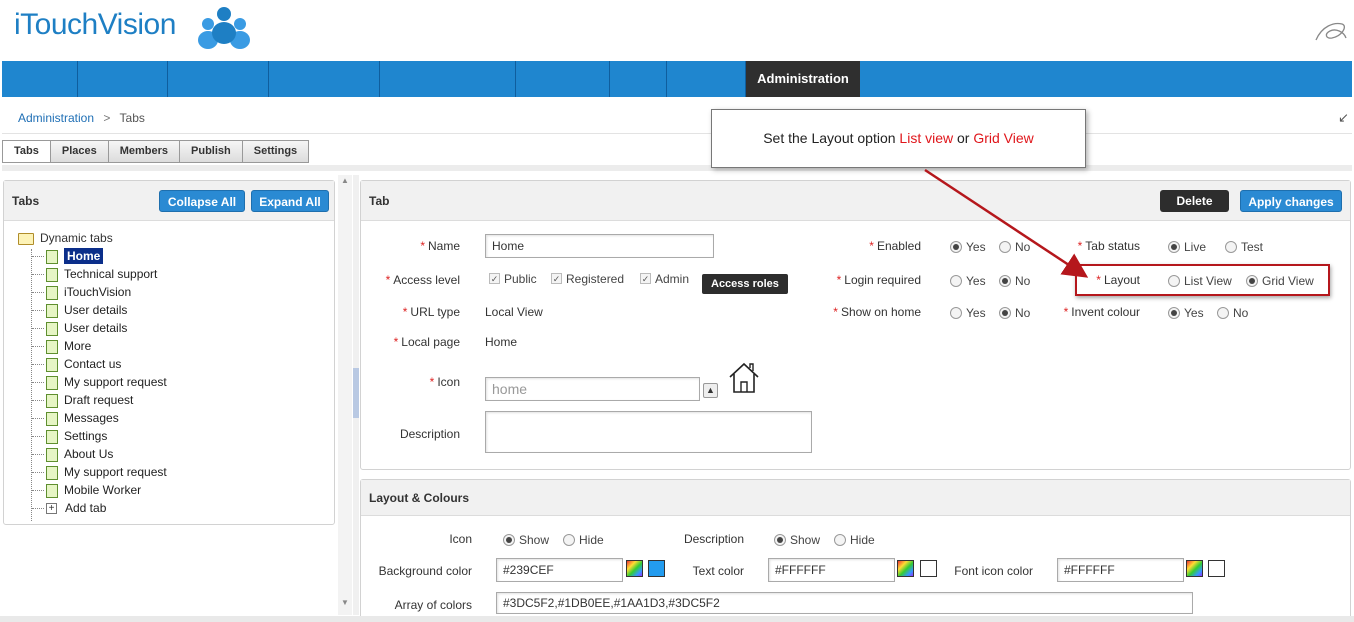 This screenshot has height=622, width=1354. Describe the element at coordinates (1108, 246) in the screenshot. I see `tab-status-label: * Tab status` at that location.